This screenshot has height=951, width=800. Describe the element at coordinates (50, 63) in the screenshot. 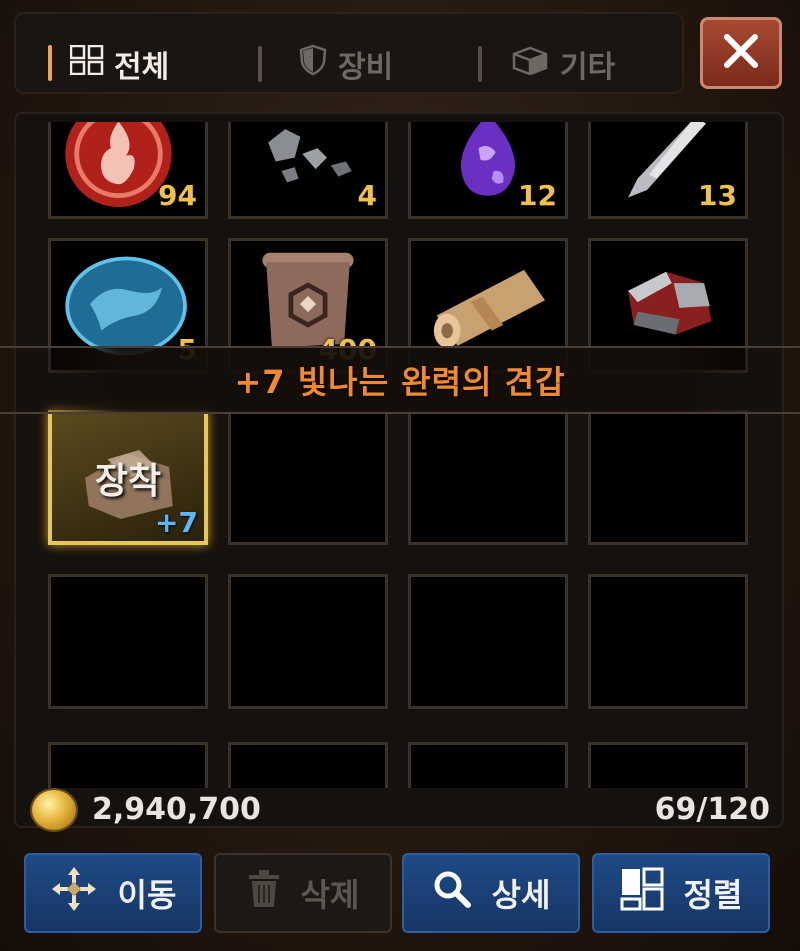

I see `active-tab-indicator` at that location.